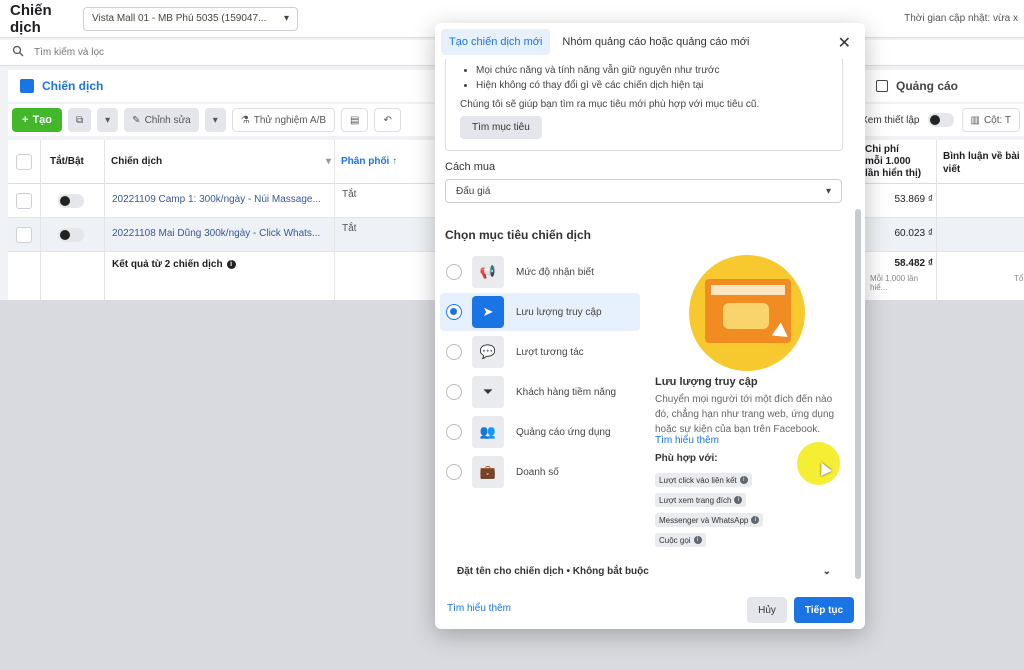  Describe the element at coordinates (704, 520) in the screenshot. I see `chip-label: Messenger và WhatsApp` at that location.